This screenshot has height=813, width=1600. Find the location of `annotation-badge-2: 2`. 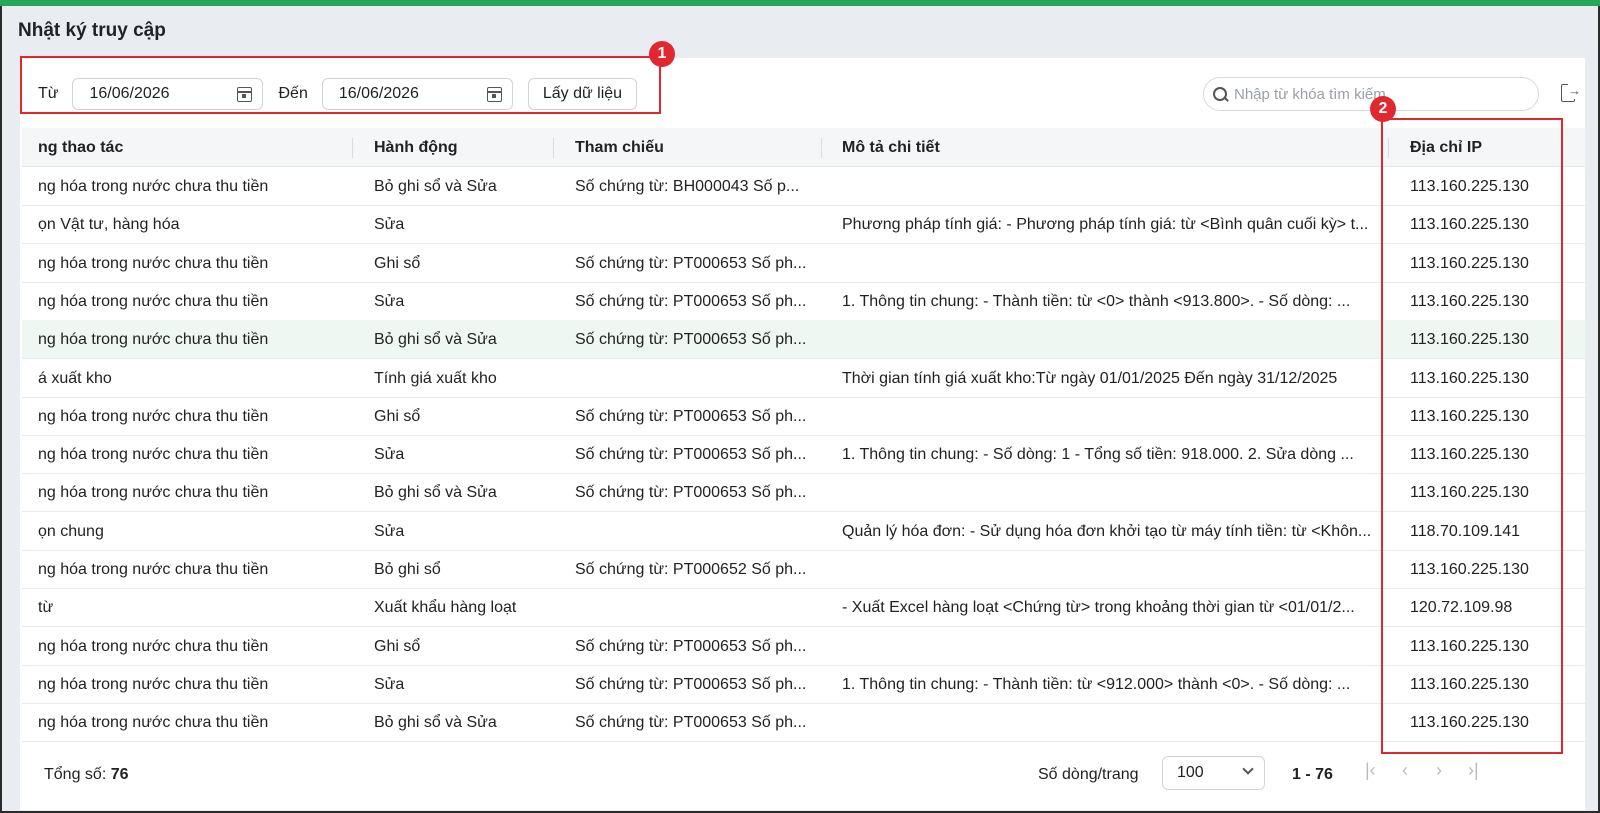

annotation-badge-2: 2 is located at coordinates (1383, 109).